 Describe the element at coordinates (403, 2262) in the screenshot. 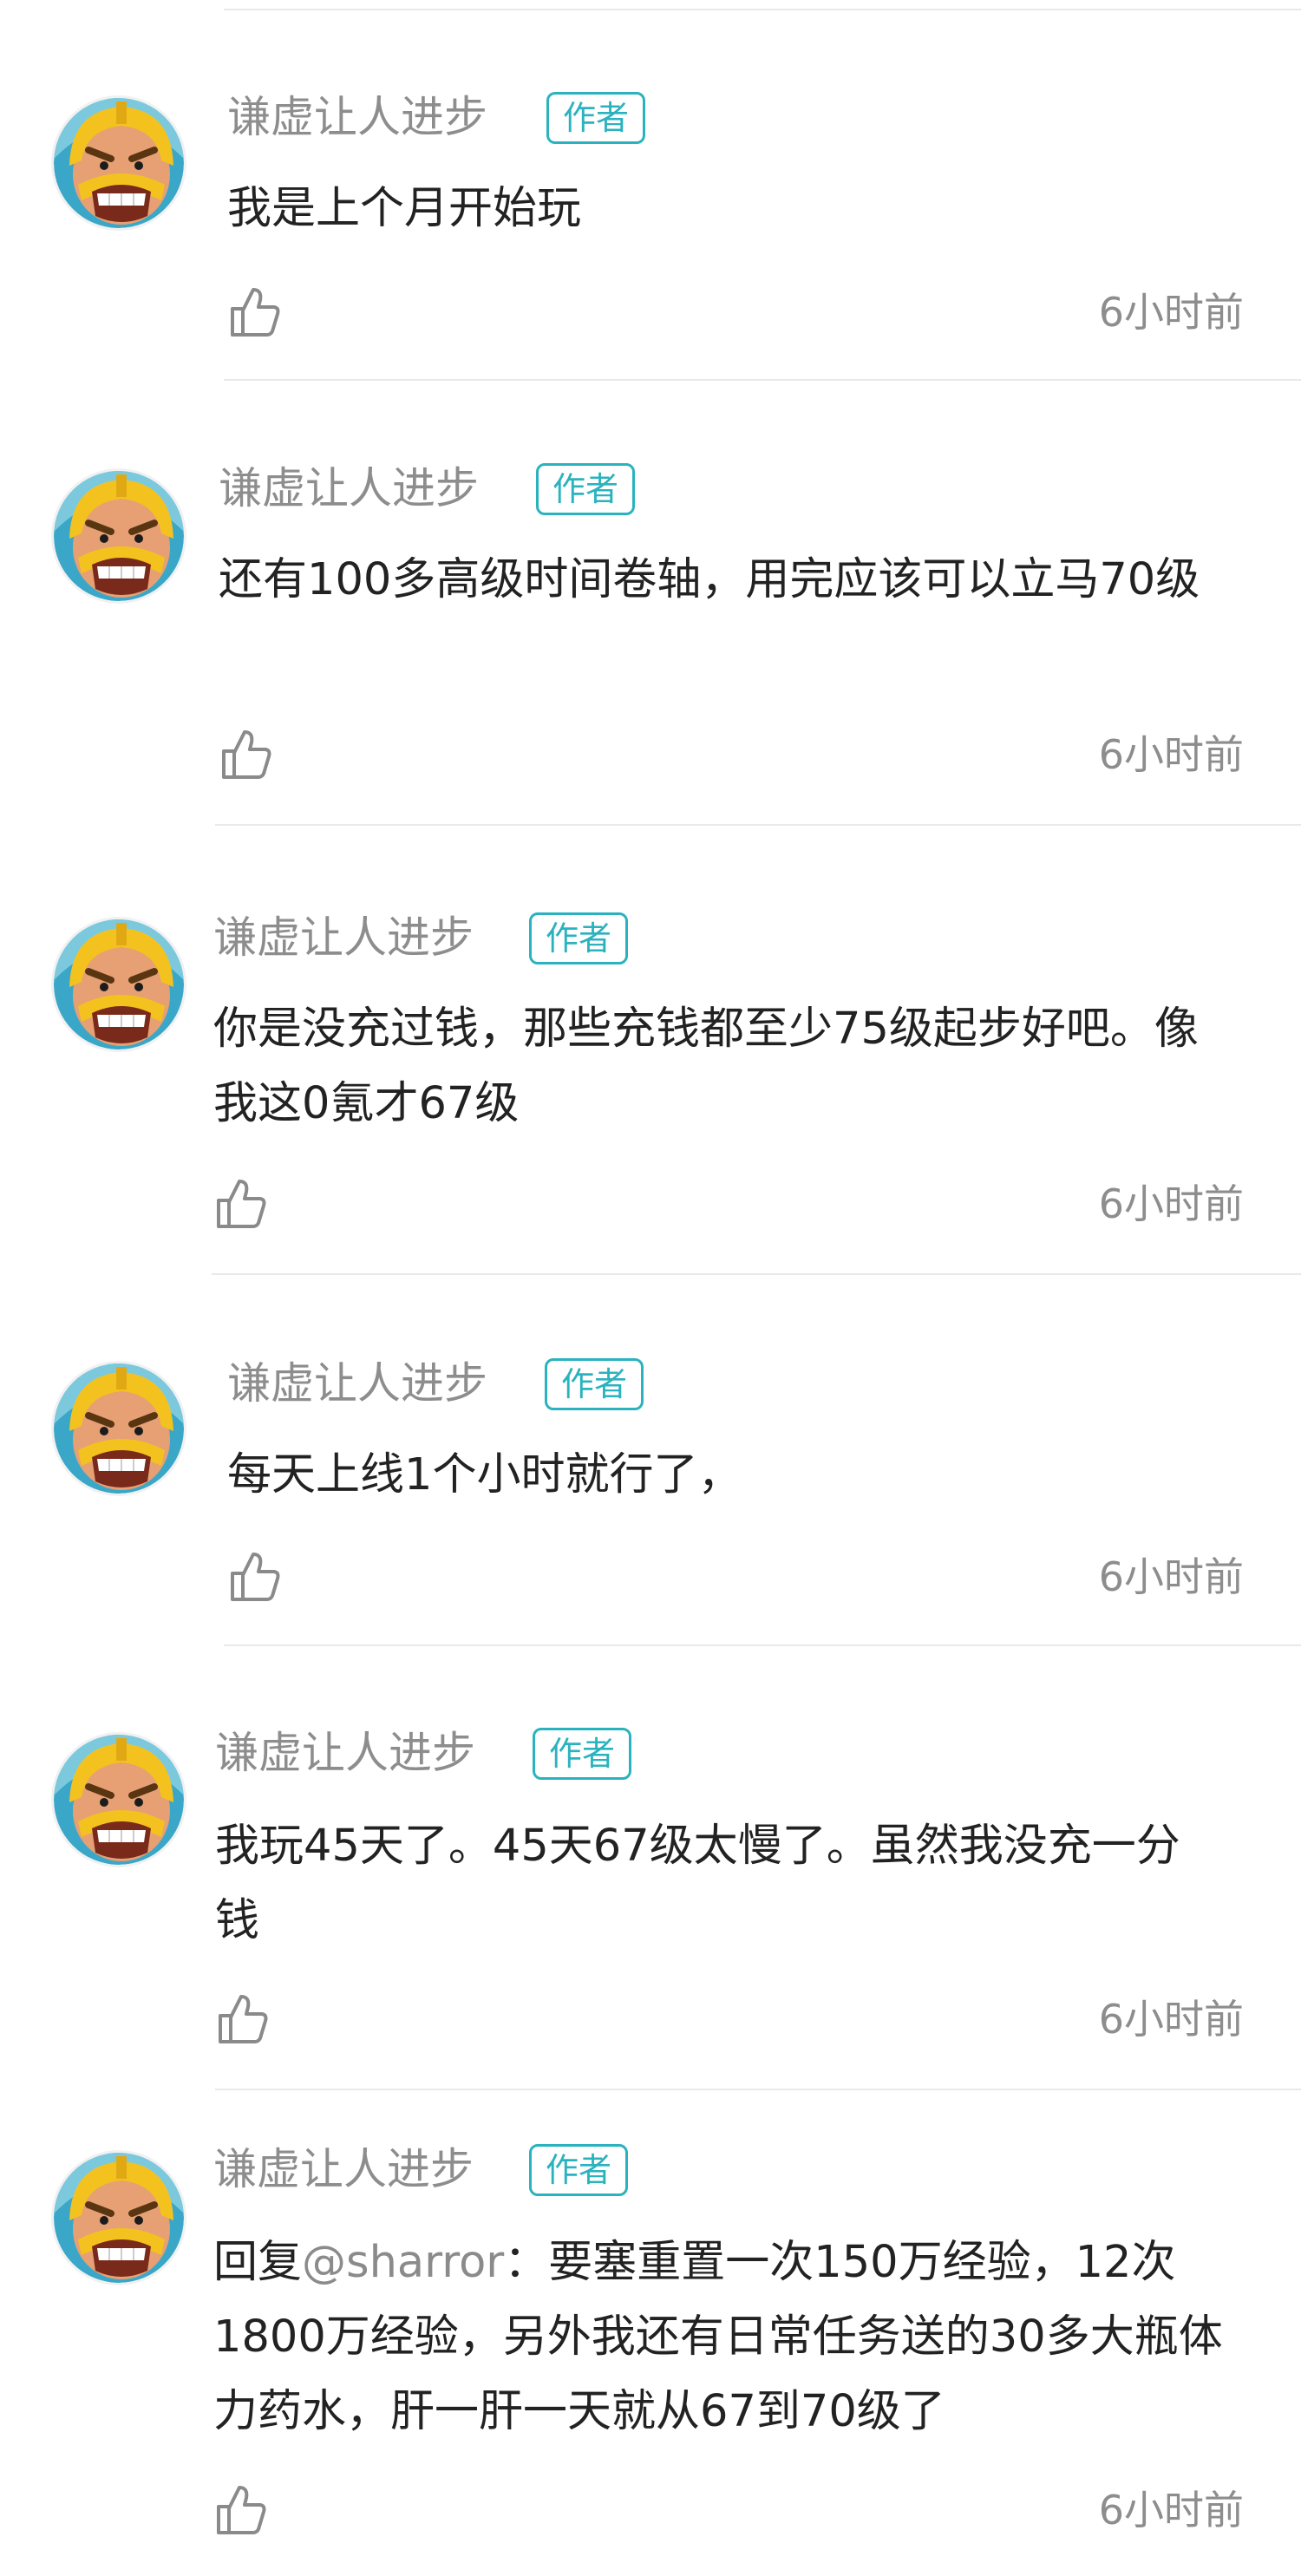

I see `mention-link: @sharror` at that location.